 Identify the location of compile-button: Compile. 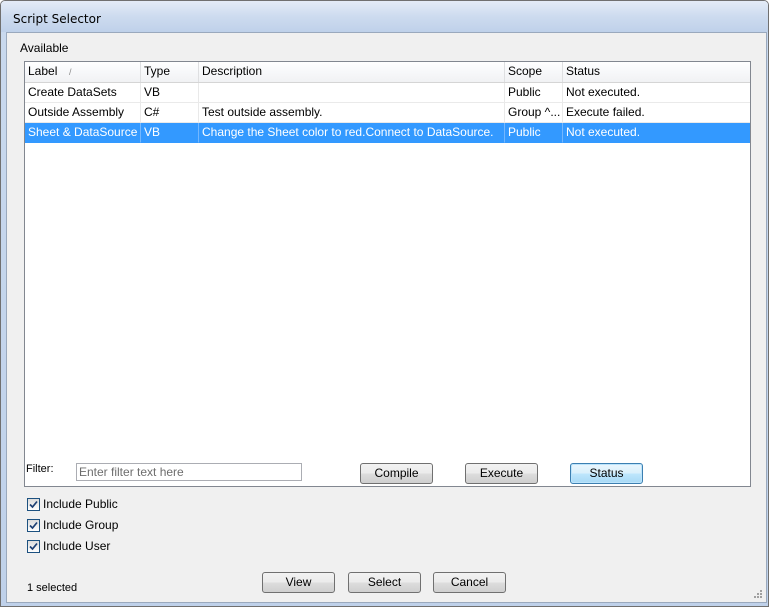
(396, 473).